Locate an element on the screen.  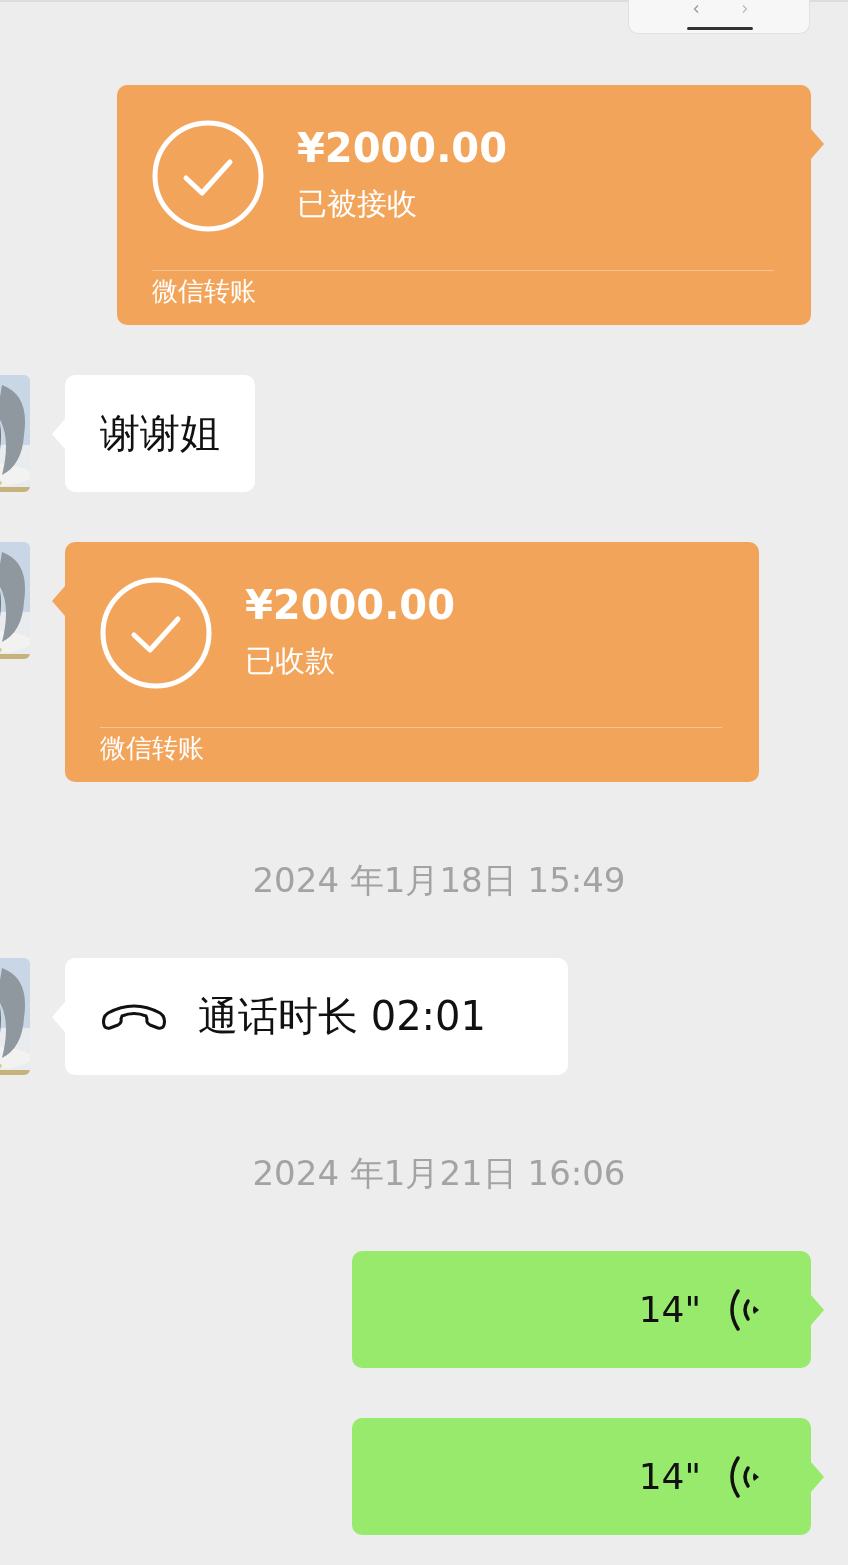
forward-chevron-icon is located at coordinates (745, 9).